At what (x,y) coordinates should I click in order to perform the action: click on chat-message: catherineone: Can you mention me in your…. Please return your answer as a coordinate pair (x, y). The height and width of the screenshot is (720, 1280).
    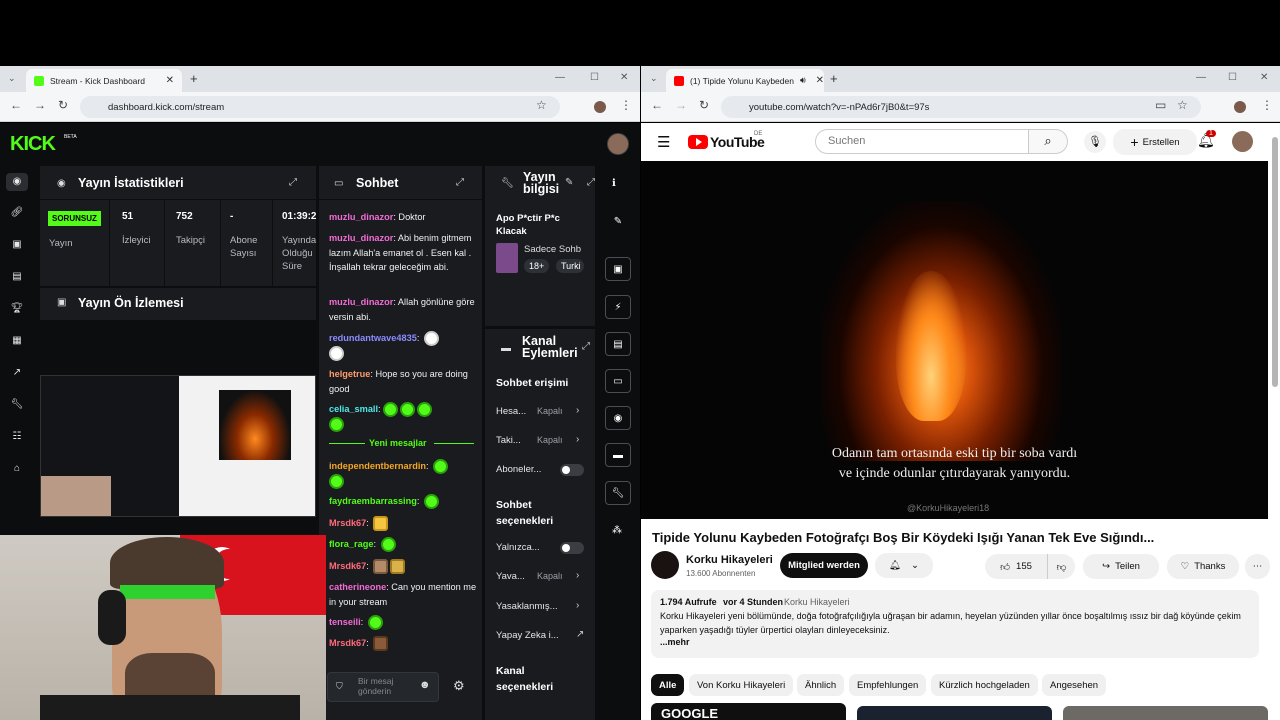
    Looking at the image, I should click on (404, 594).